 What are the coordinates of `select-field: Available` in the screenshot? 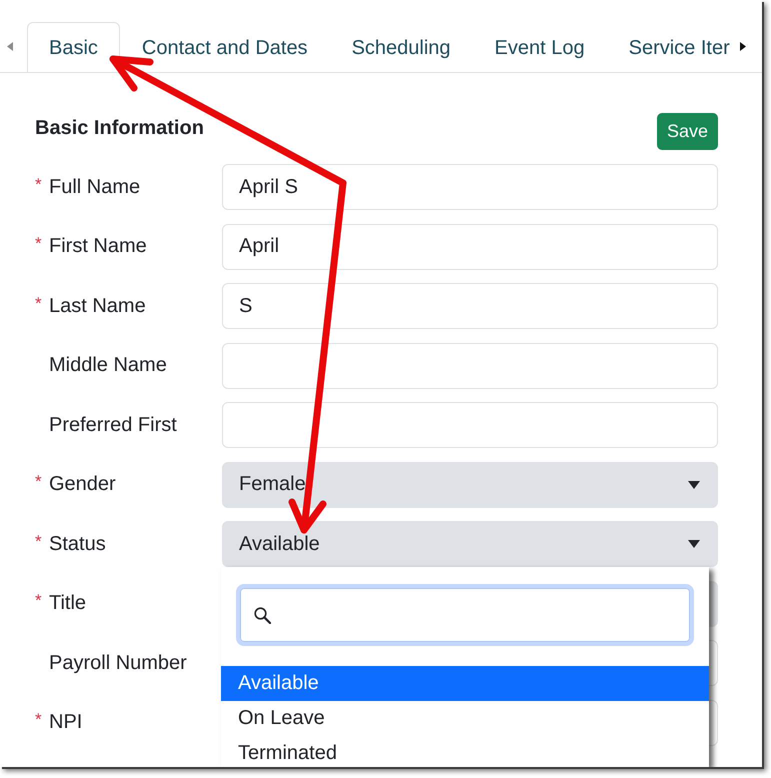 It's located at (470, 544).